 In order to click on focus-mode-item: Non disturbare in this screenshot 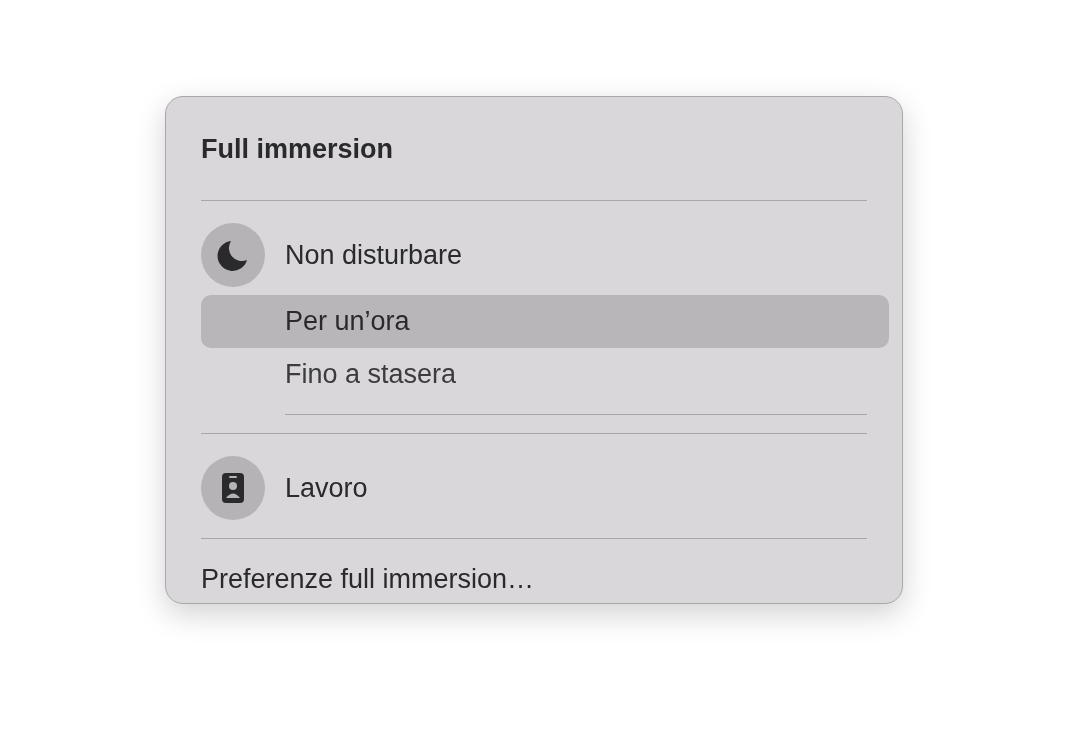, I will do `click(534, 255)`.